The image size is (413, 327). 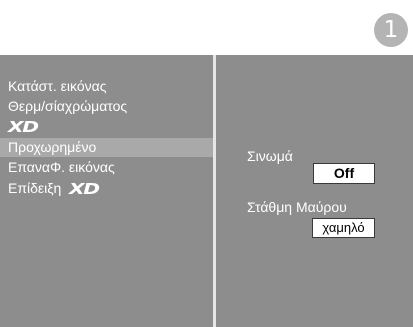 I want to click on noise-reduction-label: Σινωμά, so click(x=270, y=156).